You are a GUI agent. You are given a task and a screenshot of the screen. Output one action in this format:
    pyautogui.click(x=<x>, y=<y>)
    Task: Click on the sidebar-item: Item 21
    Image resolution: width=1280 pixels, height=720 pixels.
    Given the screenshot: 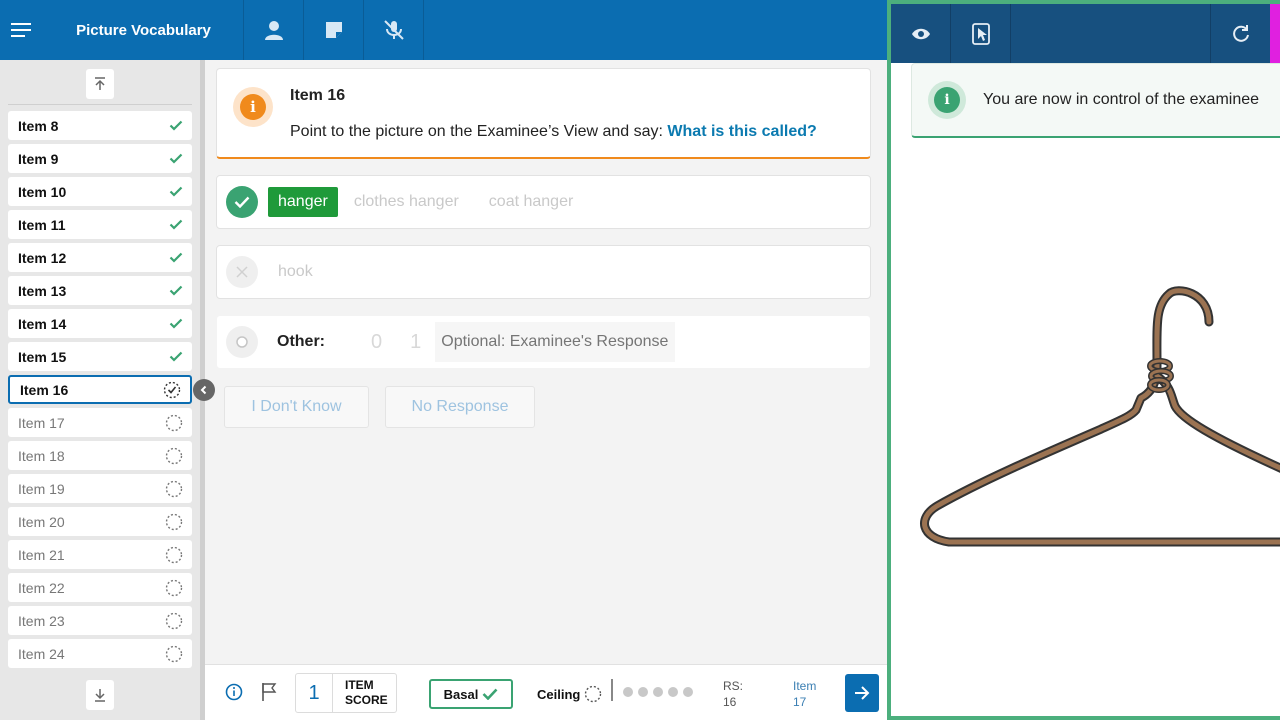 What is the action you would take?
    pyautogui.click(x=100, y=554)
    